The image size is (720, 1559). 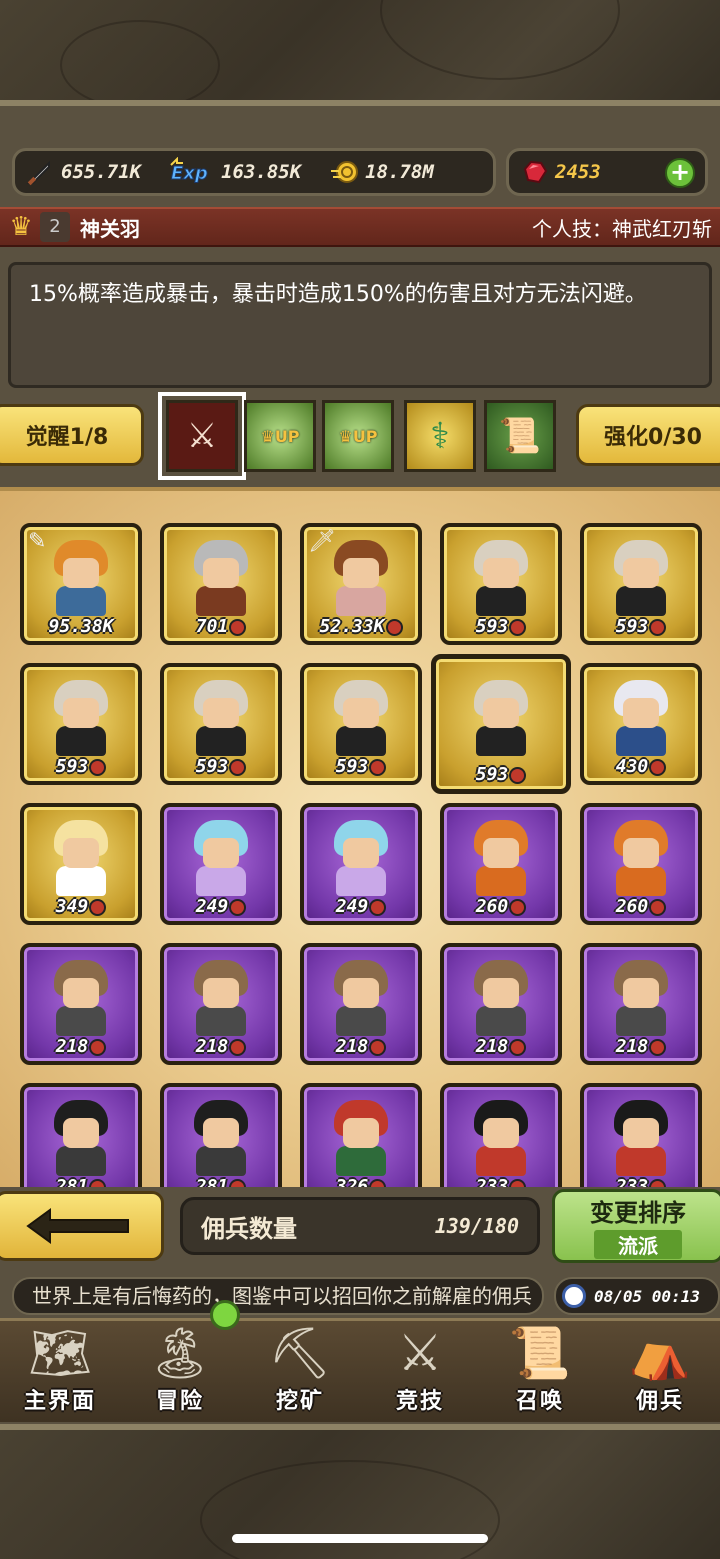 I want to click on nav-item-2: ⛏ 挖矿, so click(x=300, y=1371).